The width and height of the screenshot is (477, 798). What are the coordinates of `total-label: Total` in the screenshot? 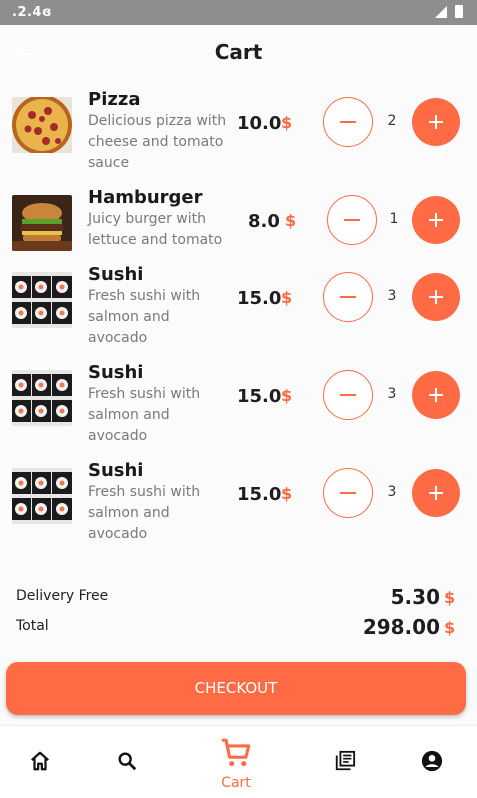 It's located at (32, 626).